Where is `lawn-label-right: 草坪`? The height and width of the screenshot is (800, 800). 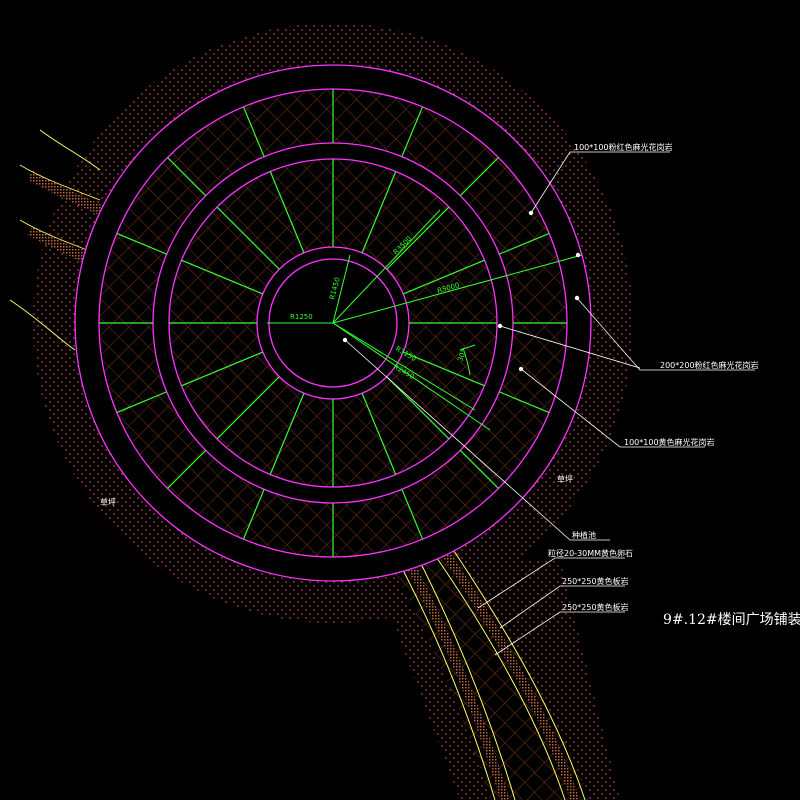
lawn-label-right: 草坪 is located at coordinates (565, 479).